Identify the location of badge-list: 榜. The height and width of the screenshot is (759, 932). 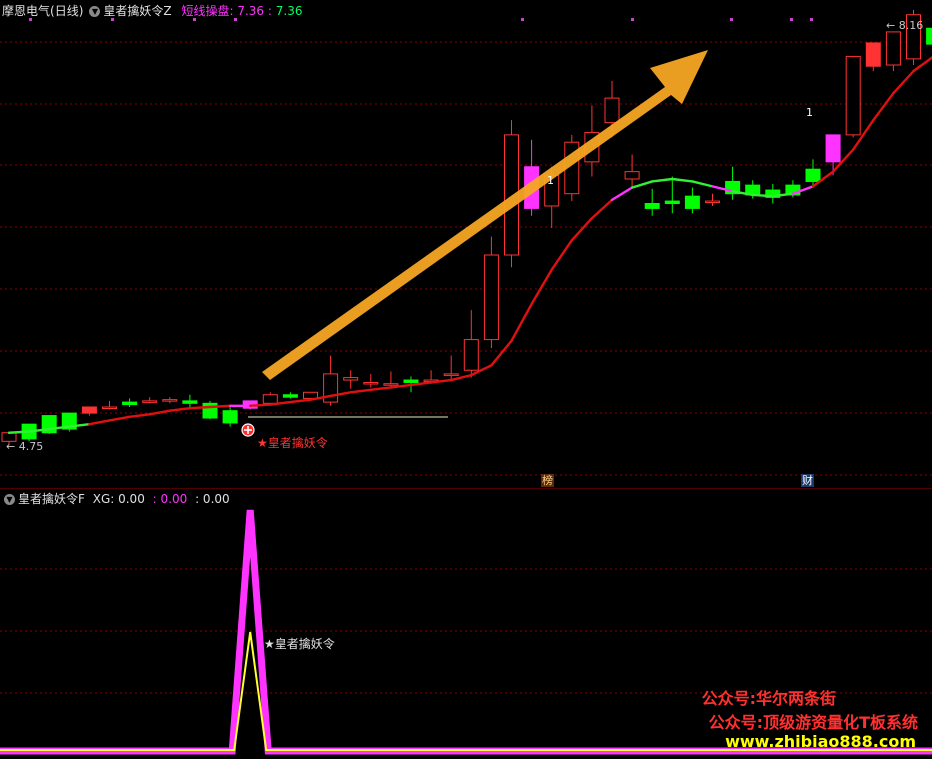
(547, 480).